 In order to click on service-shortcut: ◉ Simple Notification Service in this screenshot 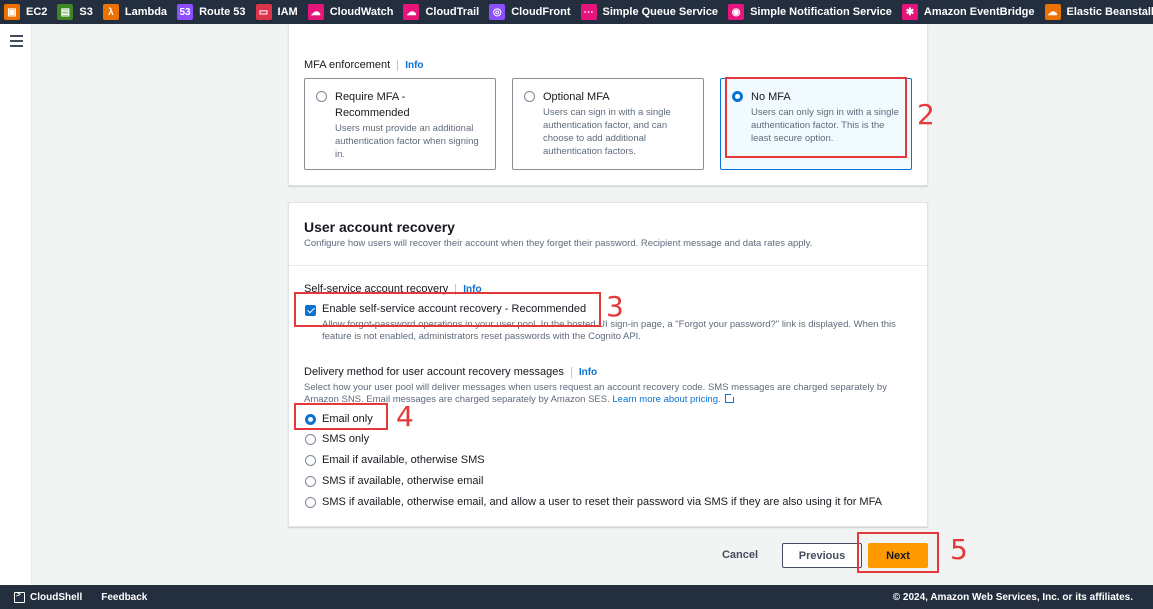, I will do `click(810, 12)`.